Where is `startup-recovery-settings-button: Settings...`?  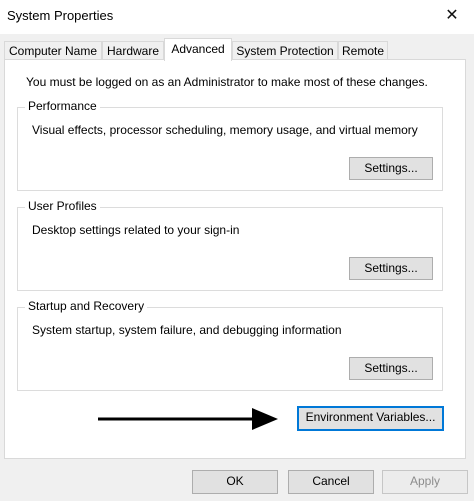 startup-recovery-settings-button: Settings... is located at coordinates (391, 368).